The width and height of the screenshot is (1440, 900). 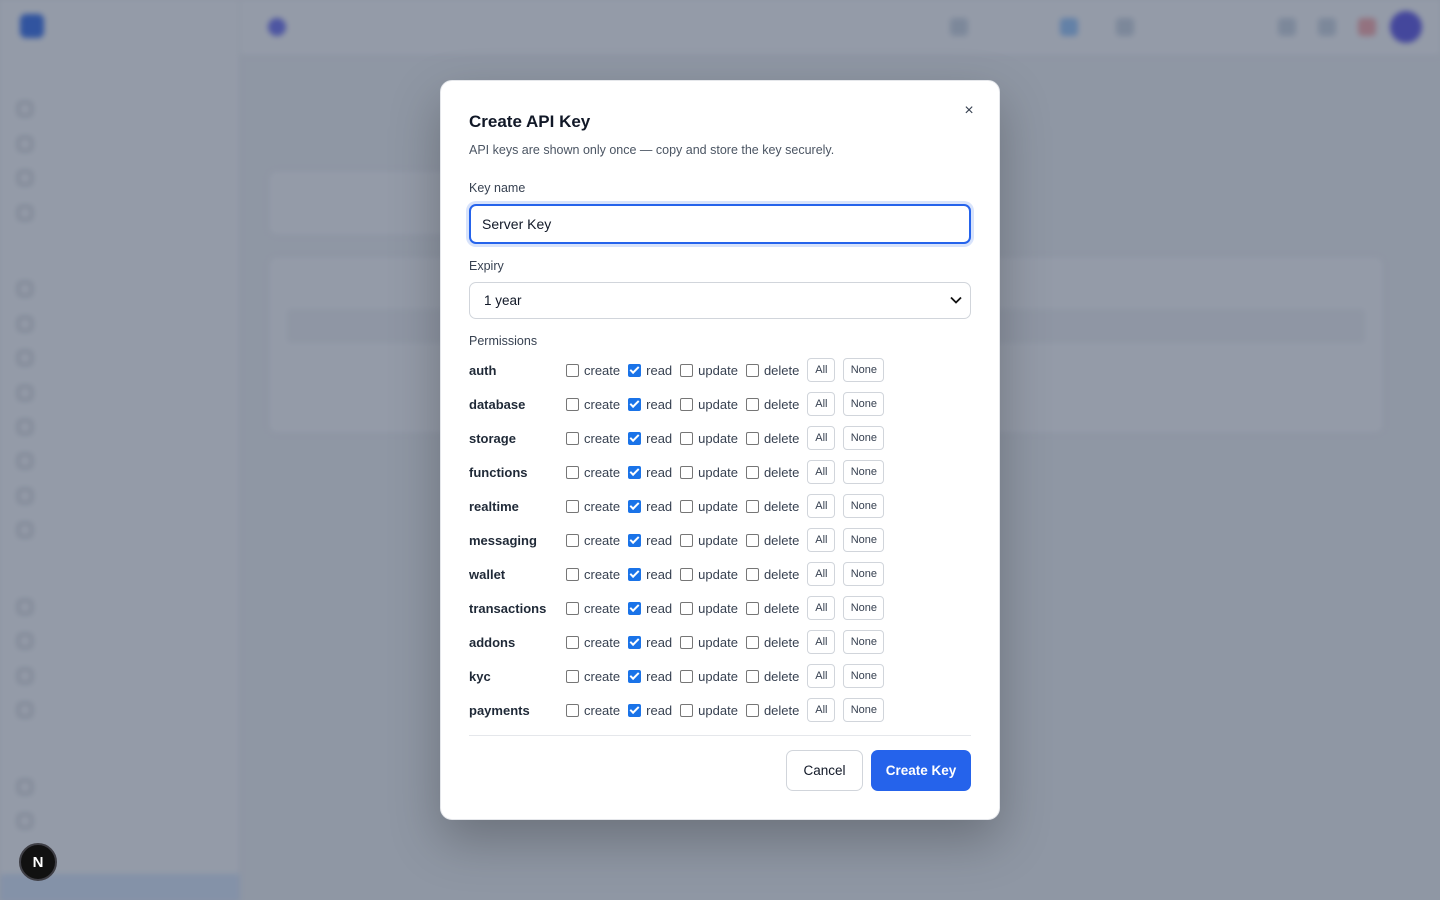 What do you see at coordinates (821, 370) in the screenshot?
I see `auth-select-all-button: All` at bounding box center [821, 370].